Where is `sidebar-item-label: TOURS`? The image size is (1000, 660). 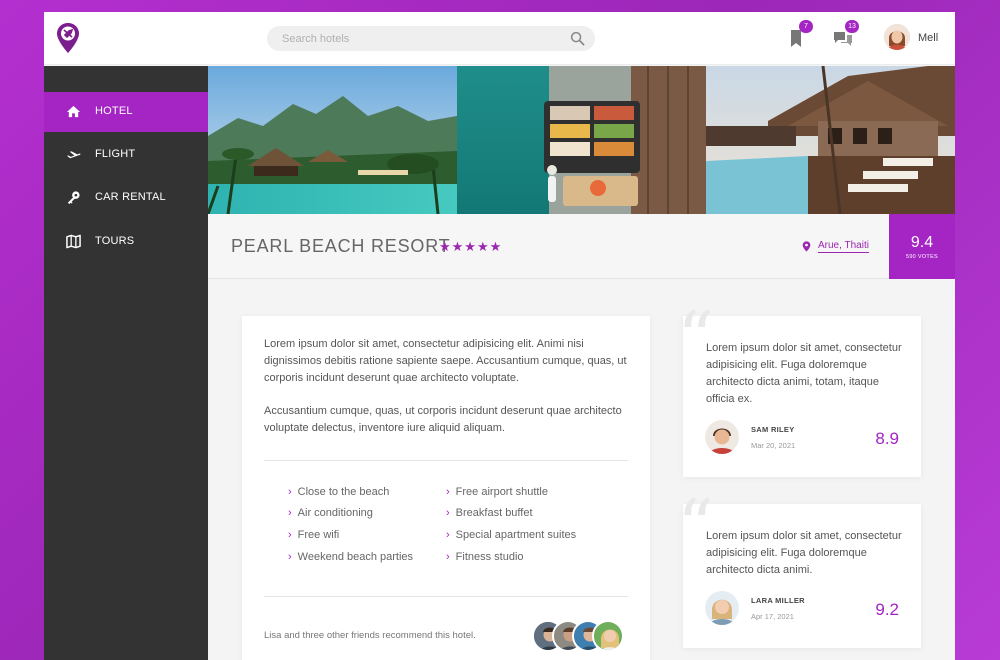
sidebar-item-label: TOURS is located at coordinates (115, 241).